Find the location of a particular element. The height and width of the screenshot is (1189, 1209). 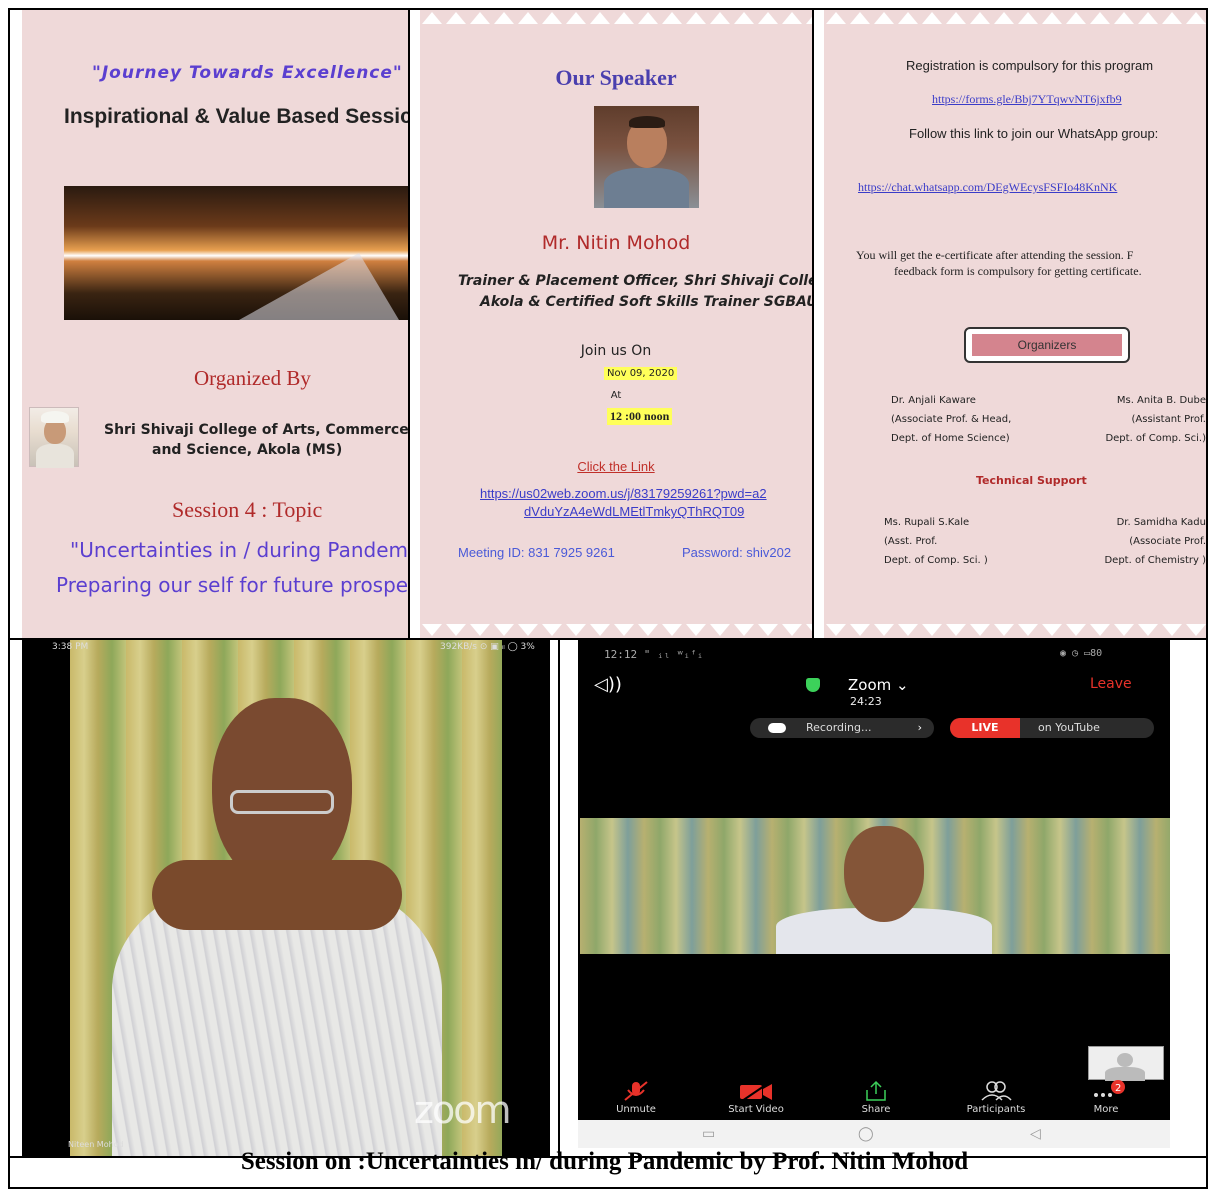

video-off-icon is located at coordinates (756, 1091).